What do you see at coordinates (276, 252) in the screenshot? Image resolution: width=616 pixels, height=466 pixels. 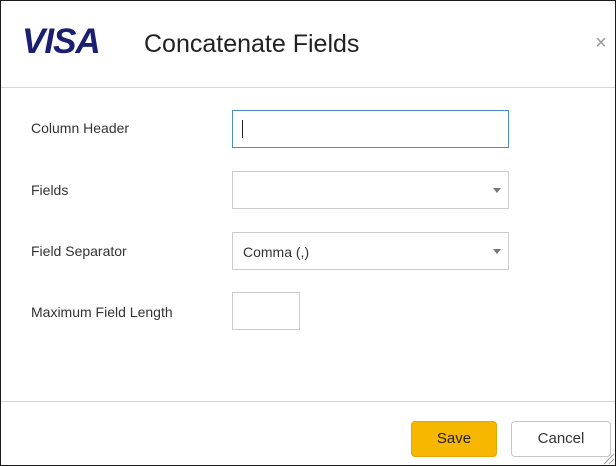 I see `field-separator-value: Comma (,)` at bounding box center [276, 252].